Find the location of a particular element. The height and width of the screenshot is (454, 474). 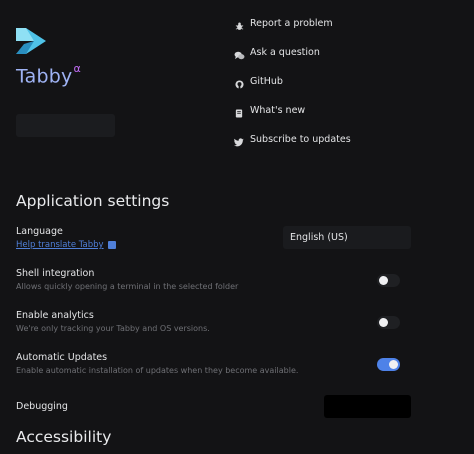

shell-integration-label: Shell integration is located at coordinates (55, 273).